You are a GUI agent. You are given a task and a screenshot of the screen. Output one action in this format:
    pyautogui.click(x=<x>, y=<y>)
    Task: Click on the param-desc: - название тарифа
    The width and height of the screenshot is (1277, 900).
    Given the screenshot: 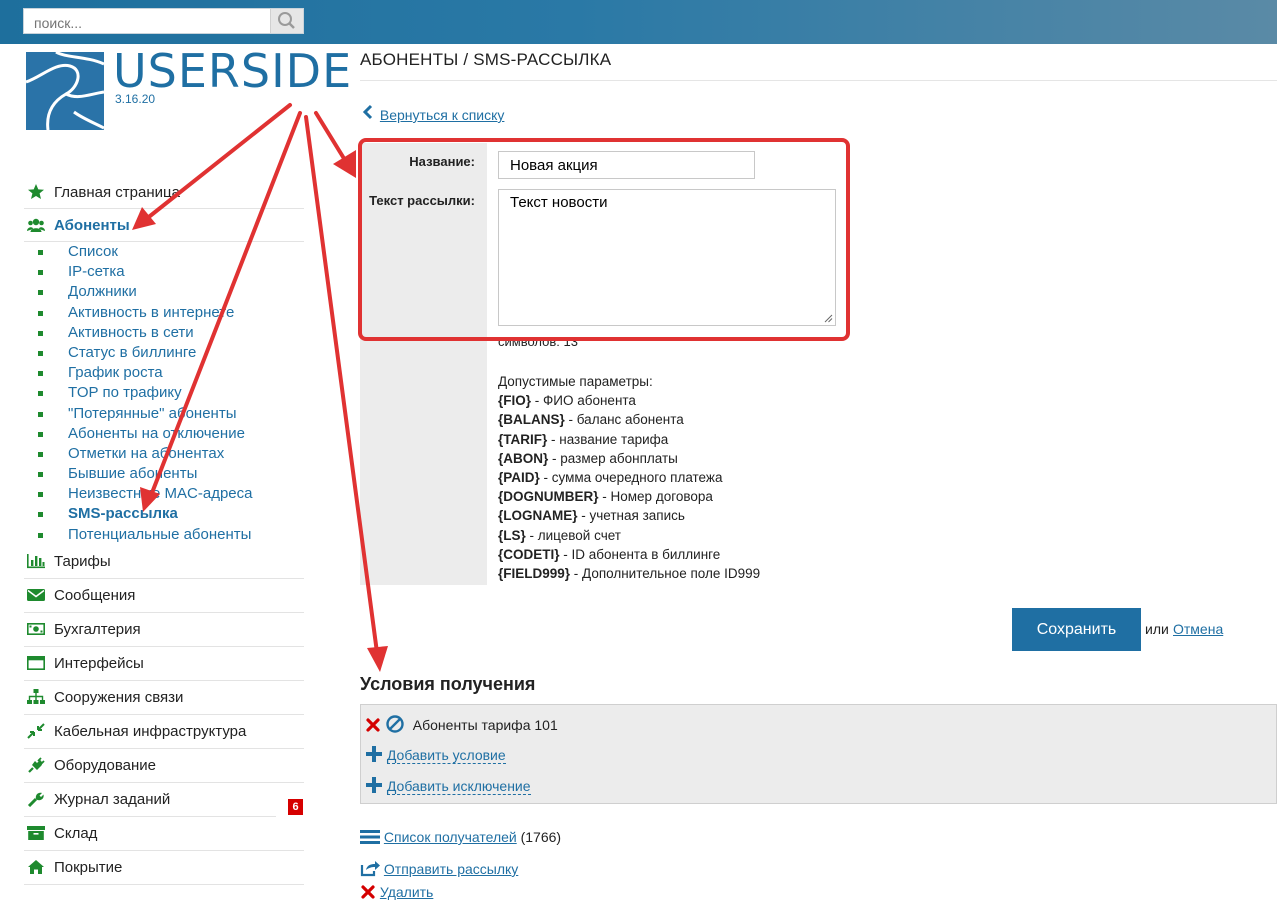 What is the action you would take?
    pyautogui.click(x=608, y=439)
    